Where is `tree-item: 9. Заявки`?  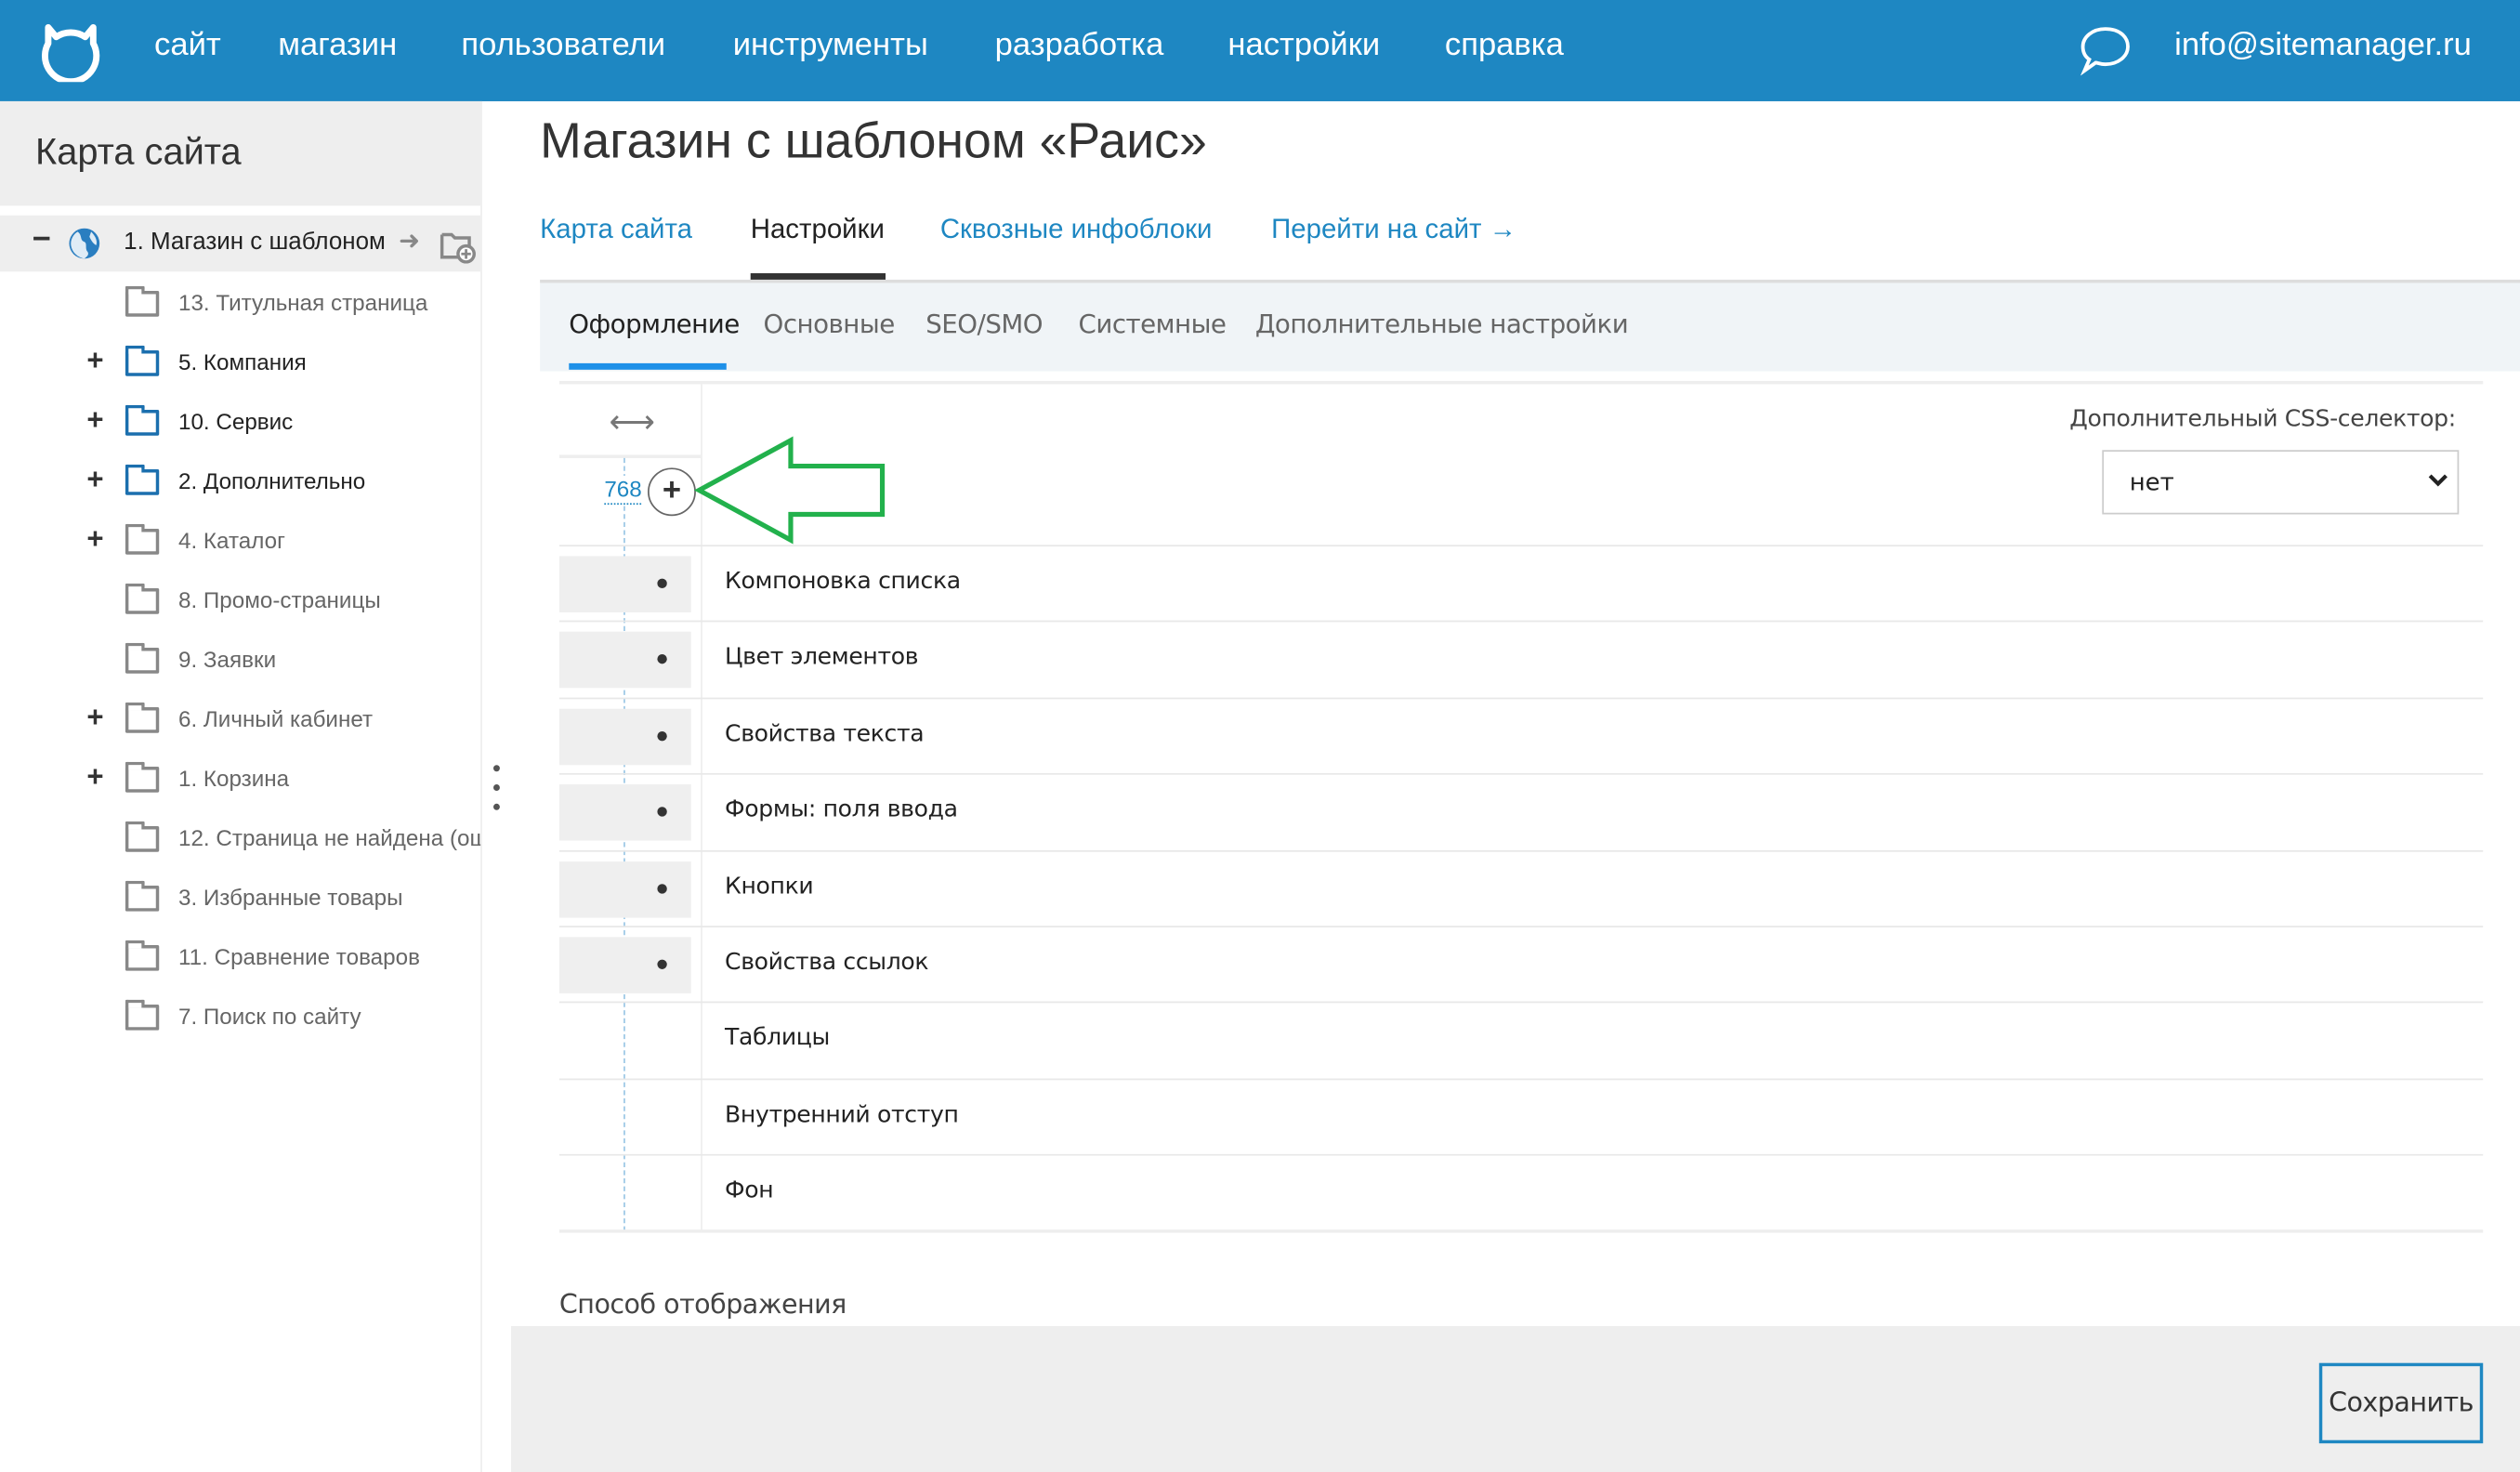 tree-item: 9. Заявки is located at coordinates (240, 660).